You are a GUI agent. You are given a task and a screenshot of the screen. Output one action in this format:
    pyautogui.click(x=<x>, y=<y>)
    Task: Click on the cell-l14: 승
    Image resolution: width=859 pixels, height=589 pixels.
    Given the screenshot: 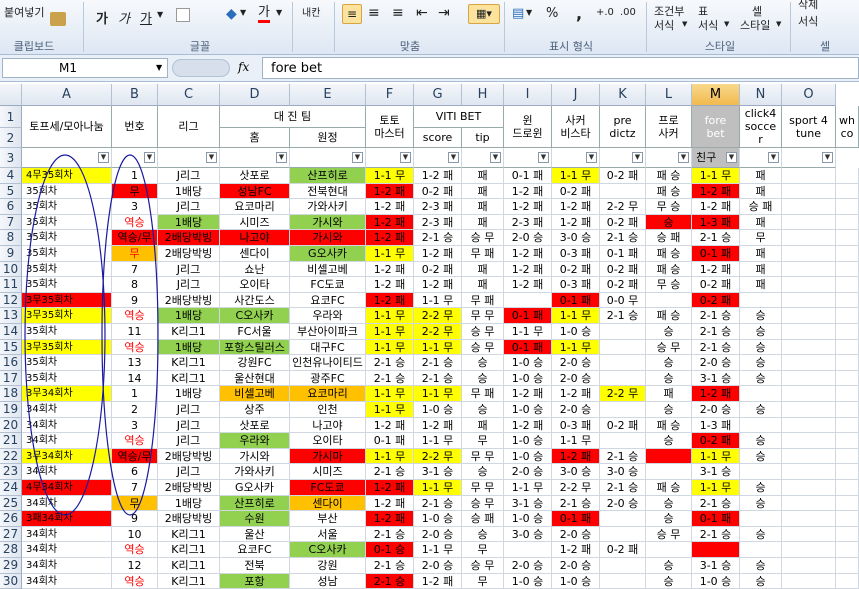 What is the action you would take?
    pyautogui.click(x=669, y=332)
    